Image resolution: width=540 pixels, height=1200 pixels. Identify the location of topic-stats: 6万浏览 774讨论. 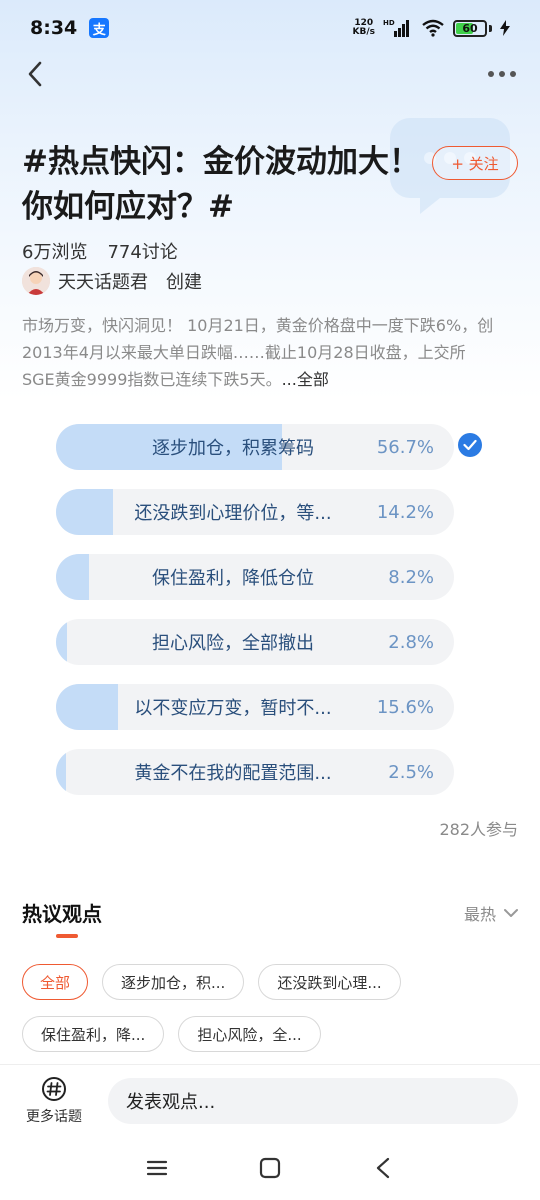
(100, 251).